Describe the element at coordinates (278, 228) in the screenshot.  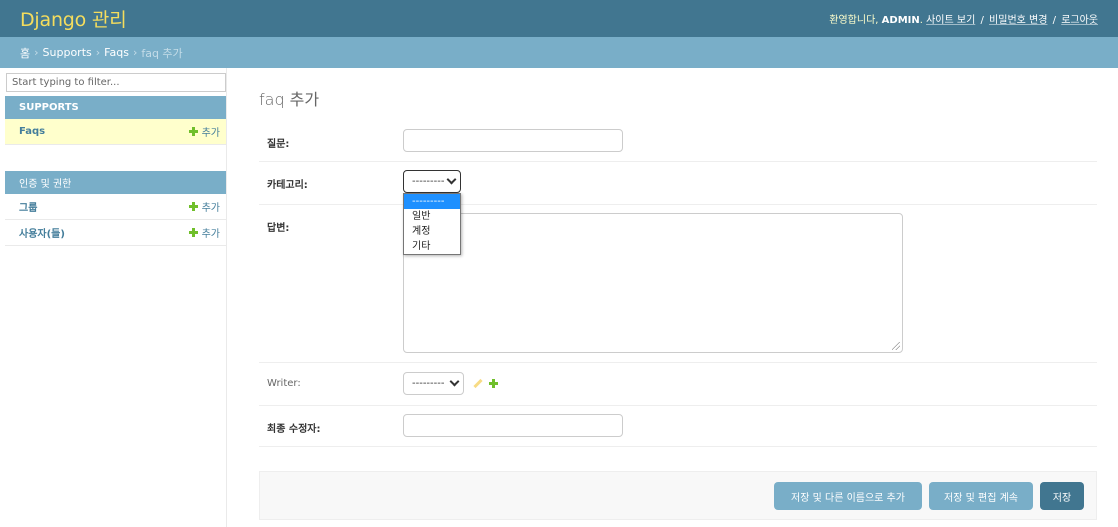
I see `answer-label: 답변:` at that location.